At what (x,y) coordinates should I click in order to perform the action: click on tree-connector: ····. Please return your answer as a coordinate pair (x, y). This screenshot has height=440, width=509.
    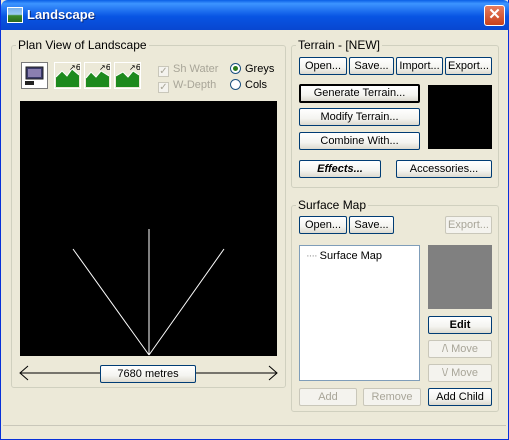
    Looking at the image, I should click on (312, 256).